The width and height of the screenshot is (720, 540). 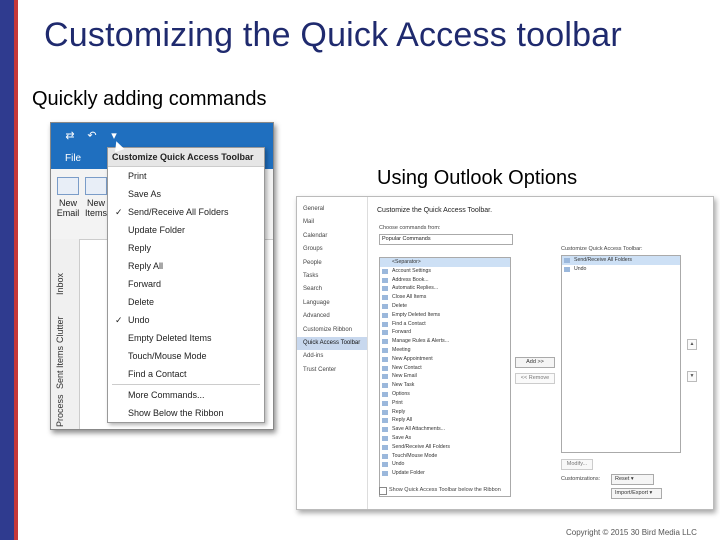 What do you see at coordinates (567, 260) in the screenshot?
I see `send-receive-icon` at bounding box center [567, 260].